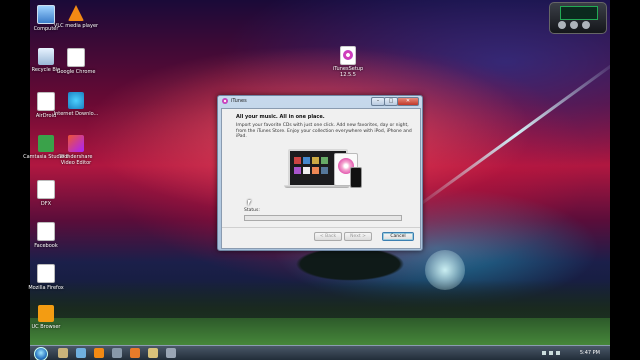 This screenshot has width=640, height=360. Describe the element at coordinates (76, 143) in the screenshot. I see `wondershare-icon` at that location.